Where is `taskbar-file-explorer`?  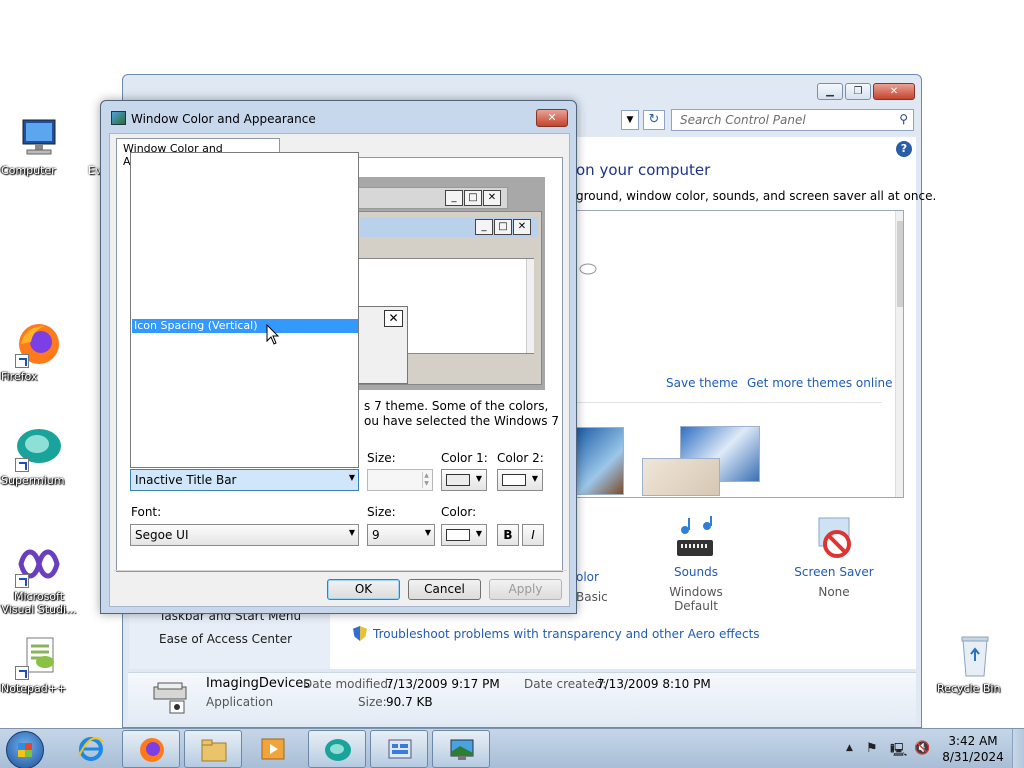
taskbar-file-explorer is located at coordinates (213, 749).